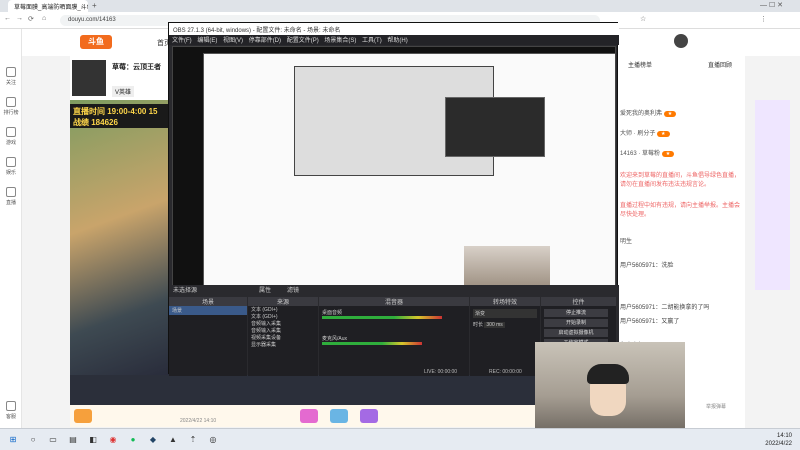 The width and height of the screenshot is (800, 450). Describe the element at coordinates (680, 155) in the screenshot. I see `rank-row: 14163 · 草莓粉 ★` at that location.